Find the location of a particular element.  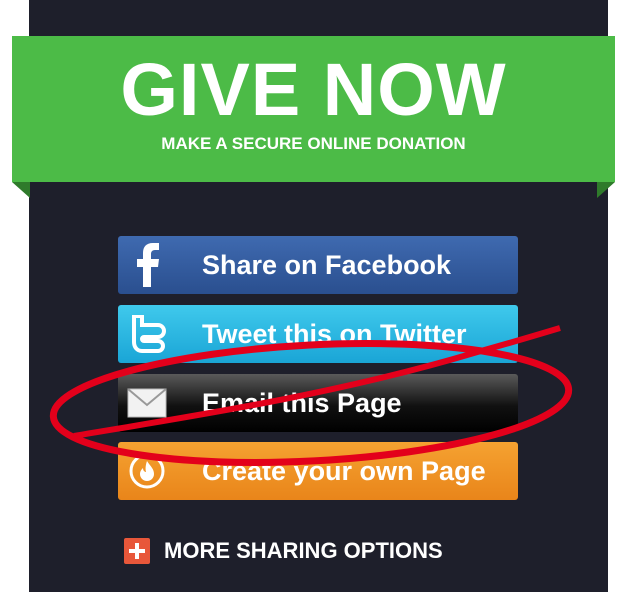

more-sharing-options-label: MORE SHARING OPTIONS is located at coordinates (303, 550).